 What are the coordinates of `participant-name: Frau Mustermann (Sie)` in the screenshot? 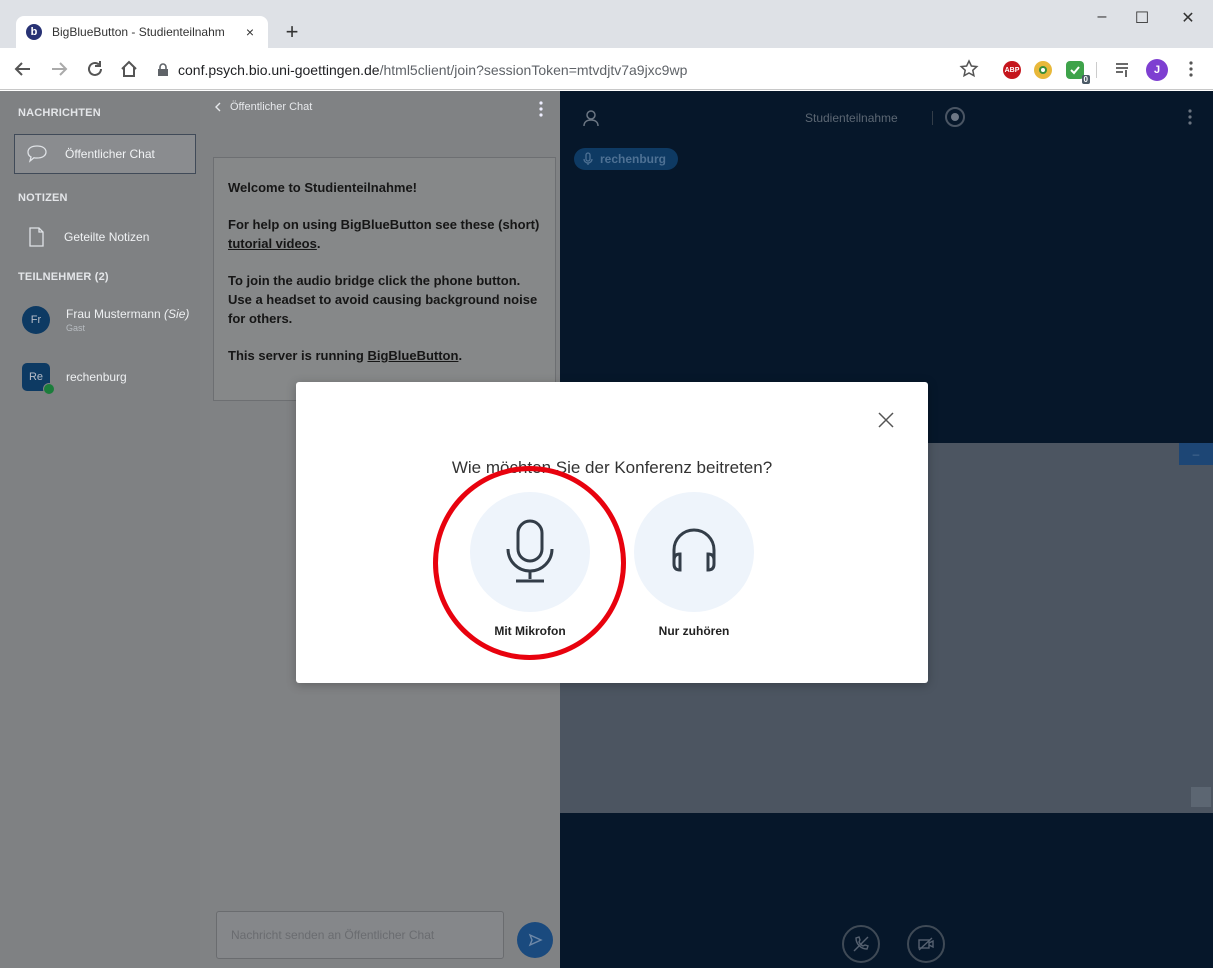 It's located at (127, 314).